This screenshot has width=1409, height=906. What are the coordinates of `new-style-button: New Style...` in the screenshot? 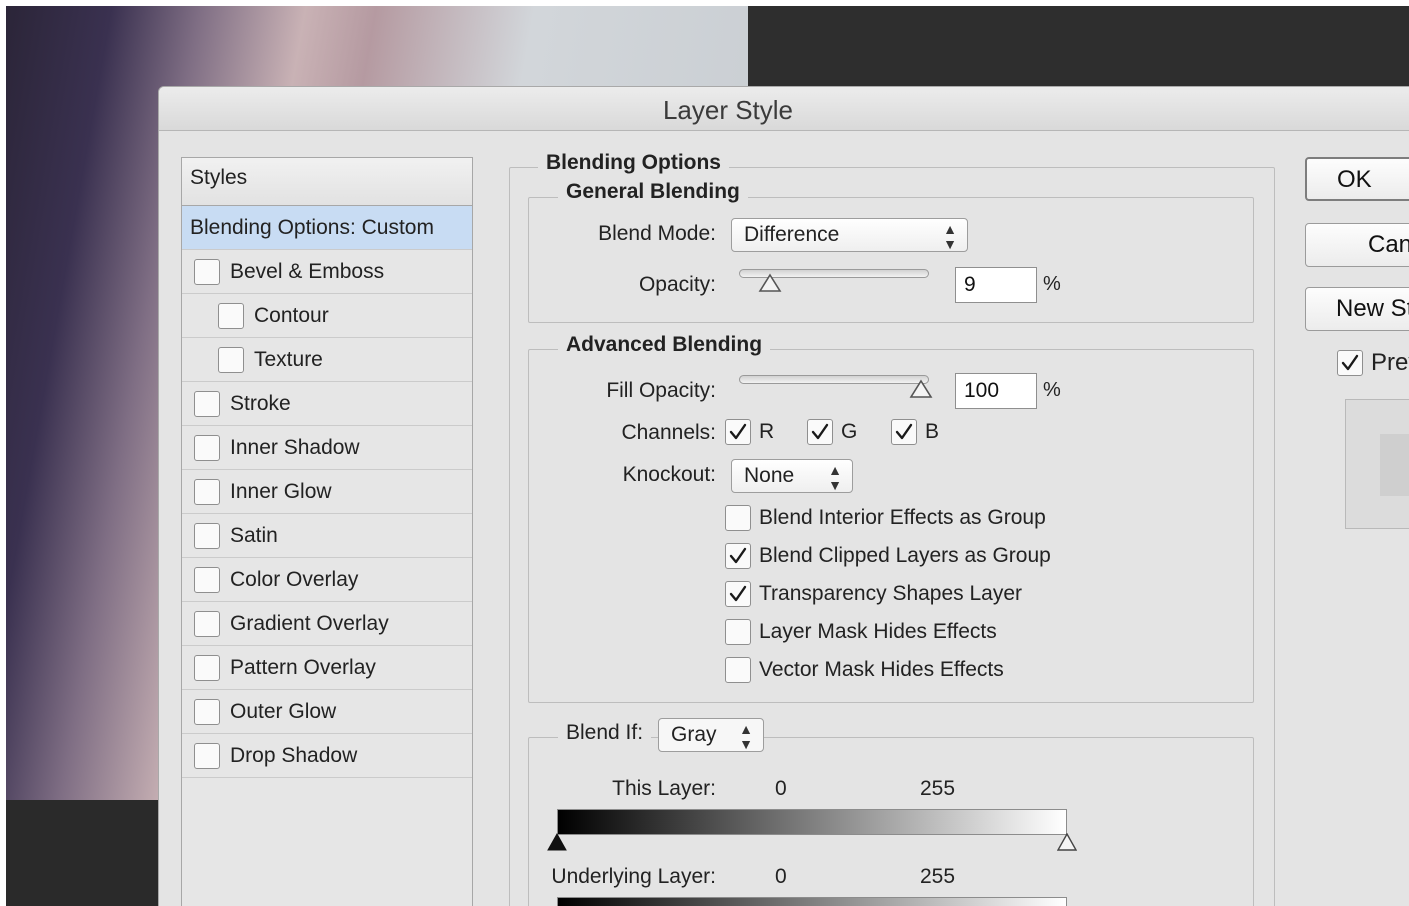 It's located at (1357, 309).